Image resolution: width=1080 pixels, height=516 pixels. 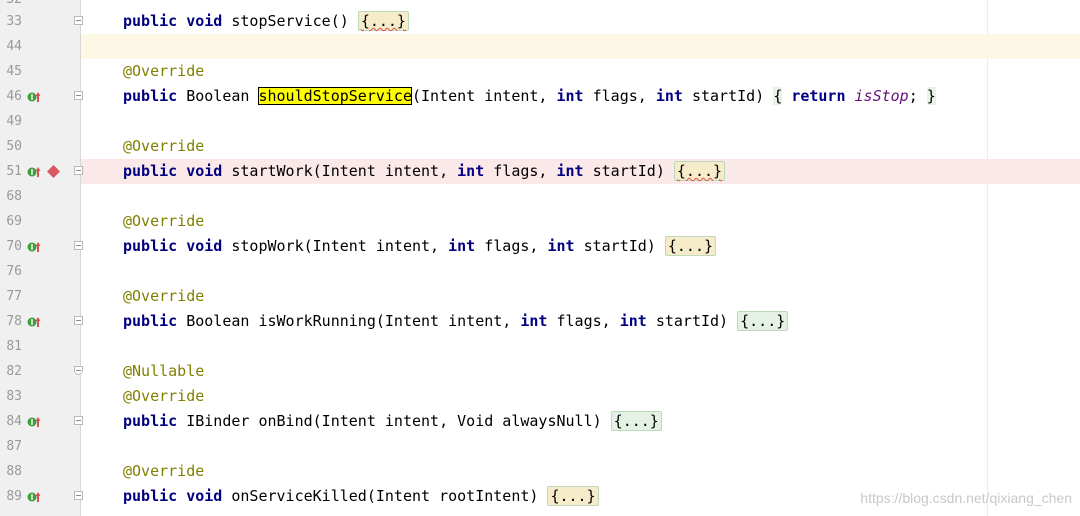 I want to click on line-number: 84, so click(x=14, y=421).